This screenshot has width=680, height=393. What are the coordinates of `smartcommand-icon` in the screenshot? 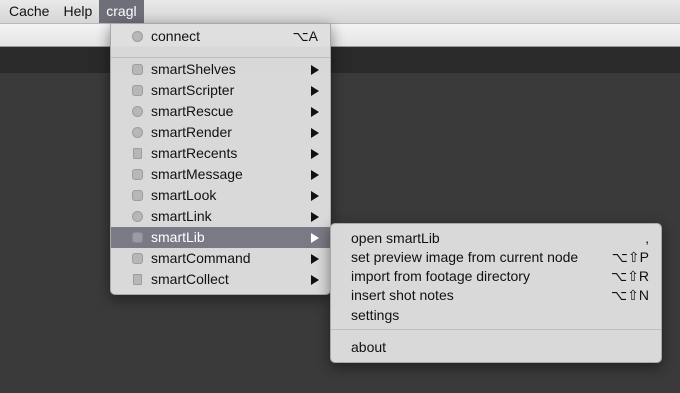 It's located at (137, 258).